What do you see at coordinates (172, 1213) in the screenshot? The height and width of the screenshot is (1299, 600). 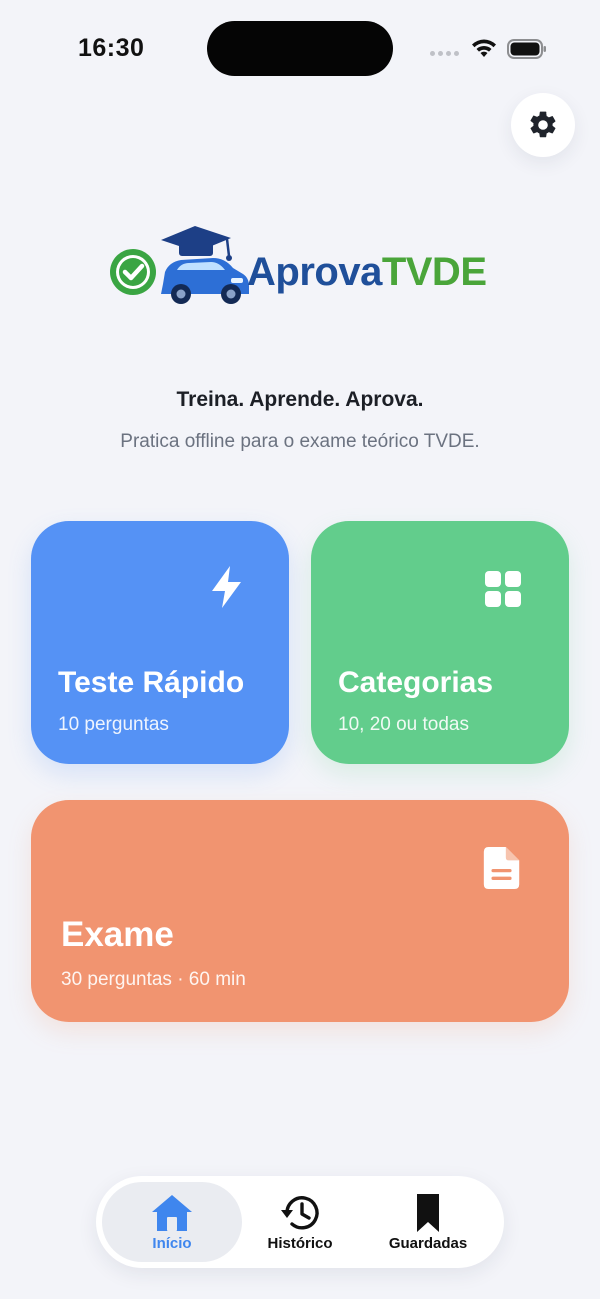 I see `home-icon` at bounding box center [172, 1213].